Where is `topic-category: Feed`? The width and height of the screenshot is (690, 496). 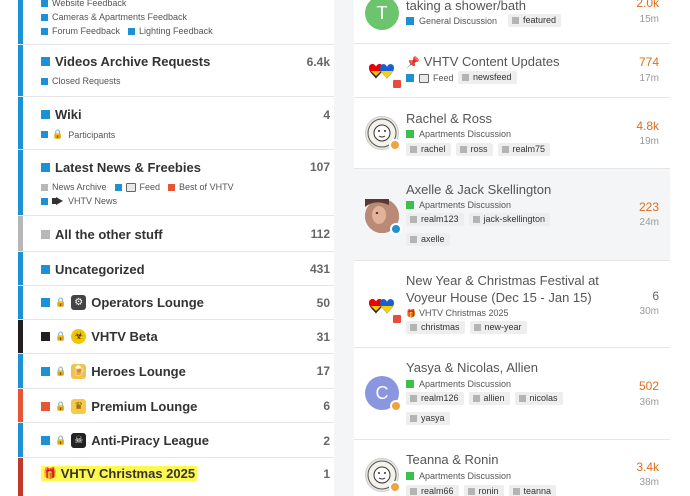 topic-category: Feed is located at coordinates (430, 78).